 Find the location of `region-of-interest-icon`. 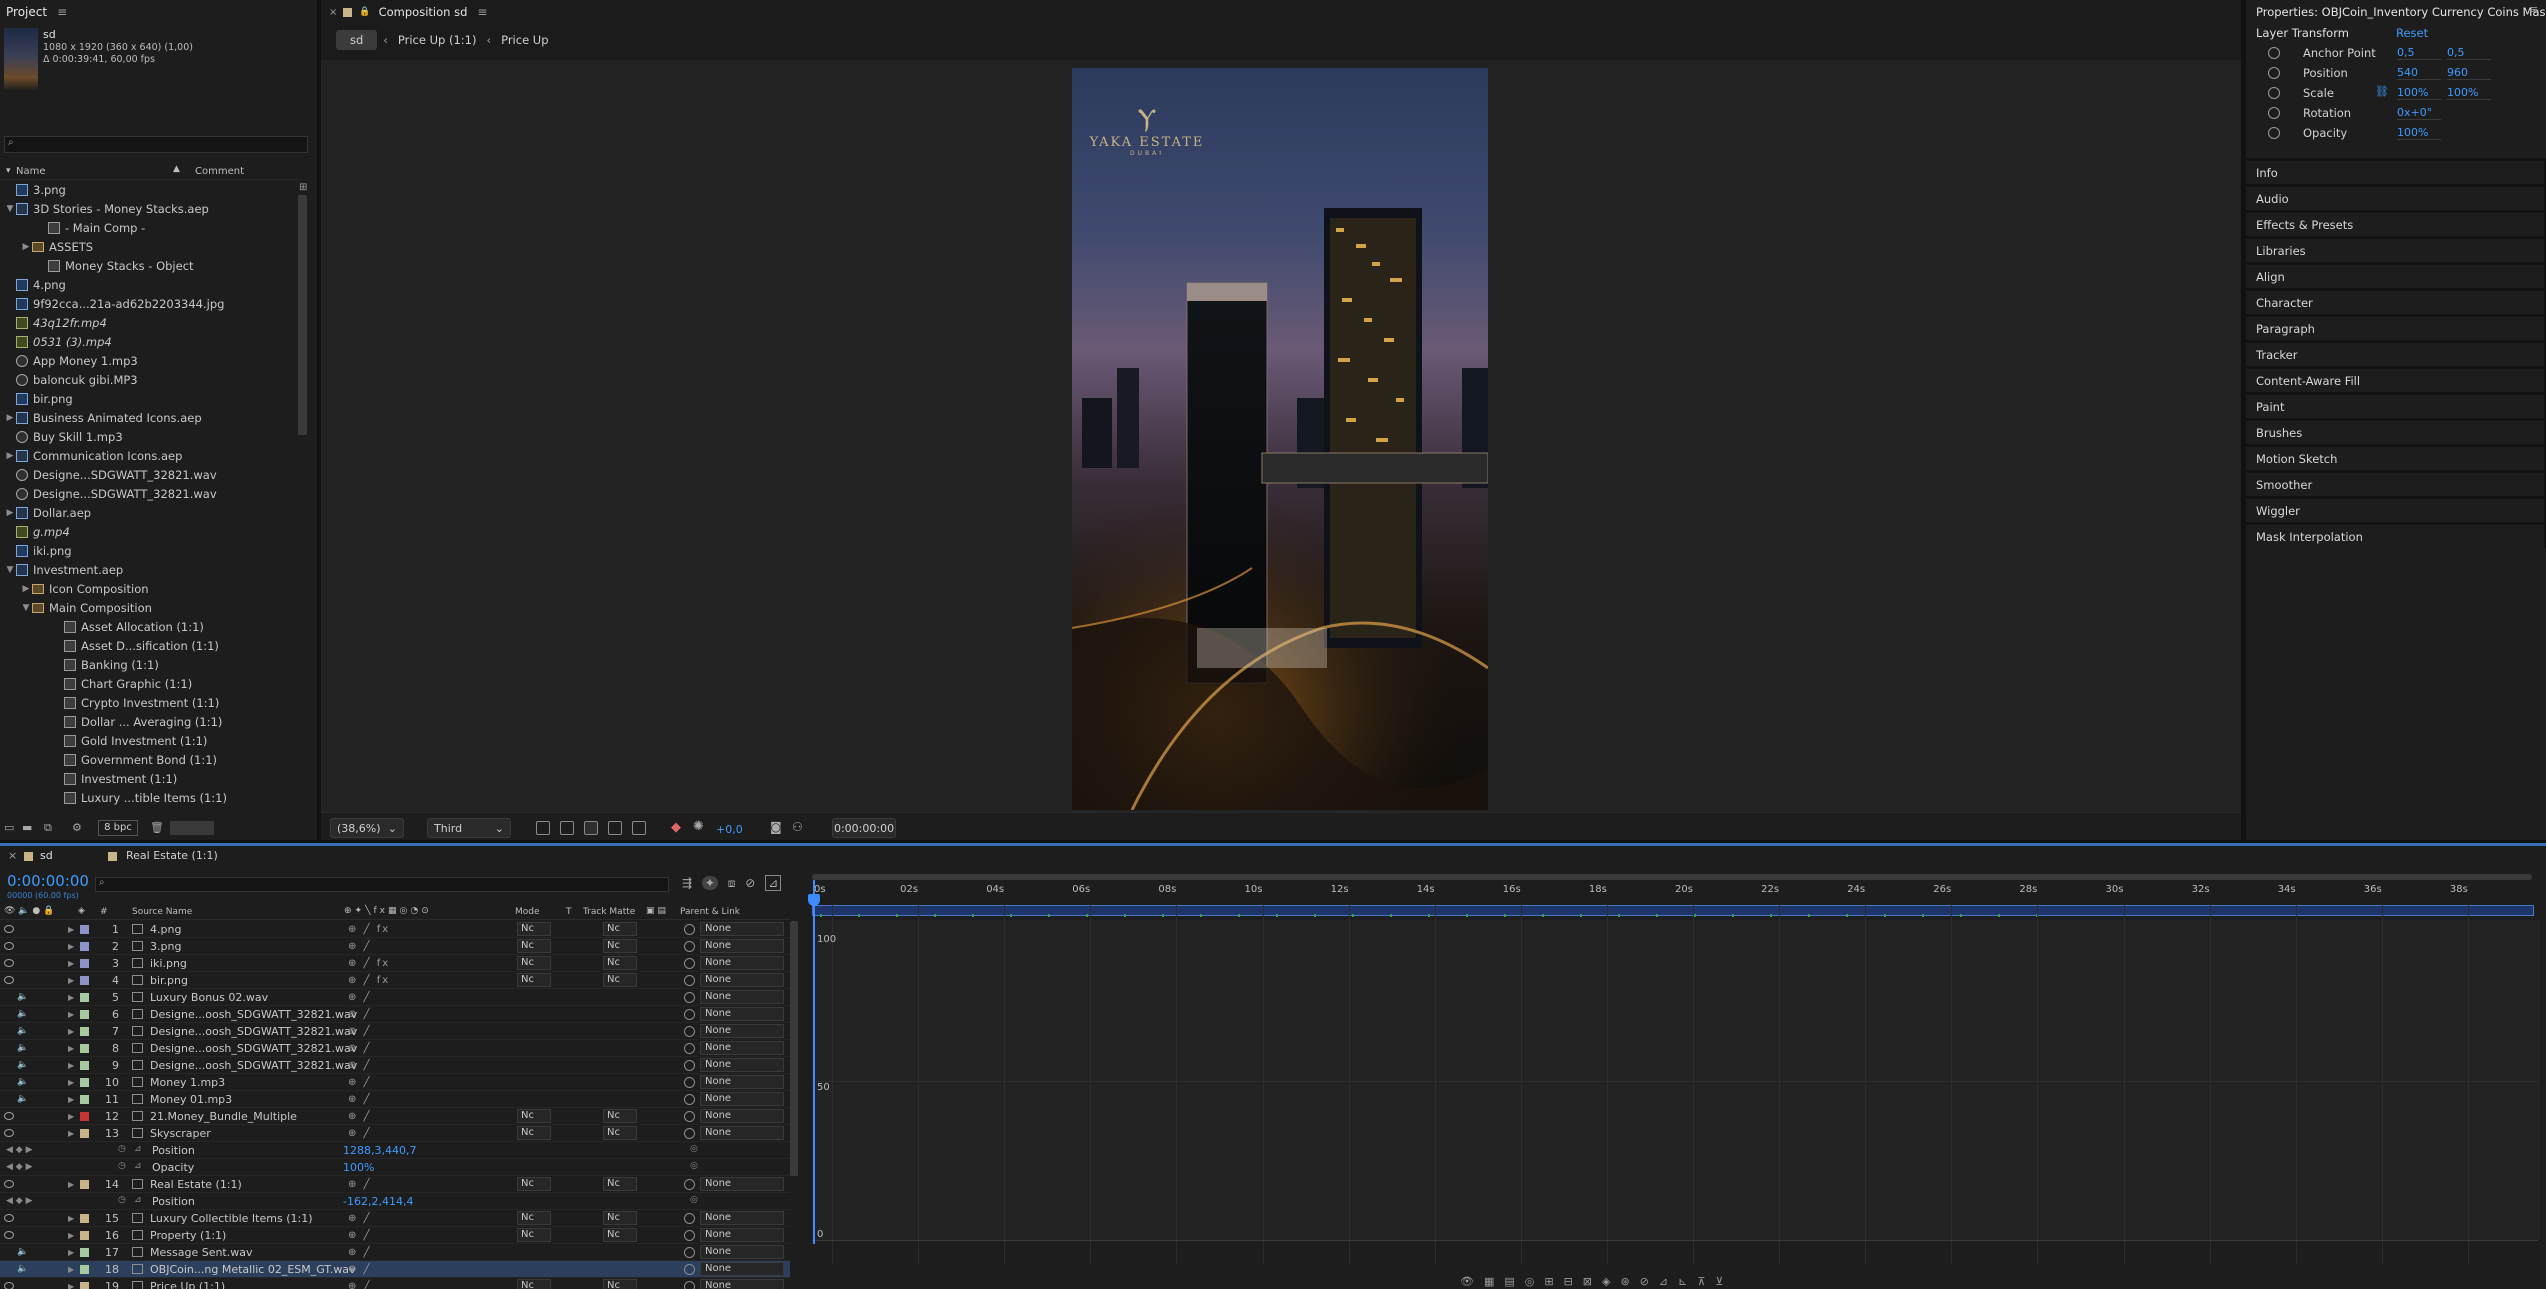

region-of-interest-icon is located at coordinates (615, 828).